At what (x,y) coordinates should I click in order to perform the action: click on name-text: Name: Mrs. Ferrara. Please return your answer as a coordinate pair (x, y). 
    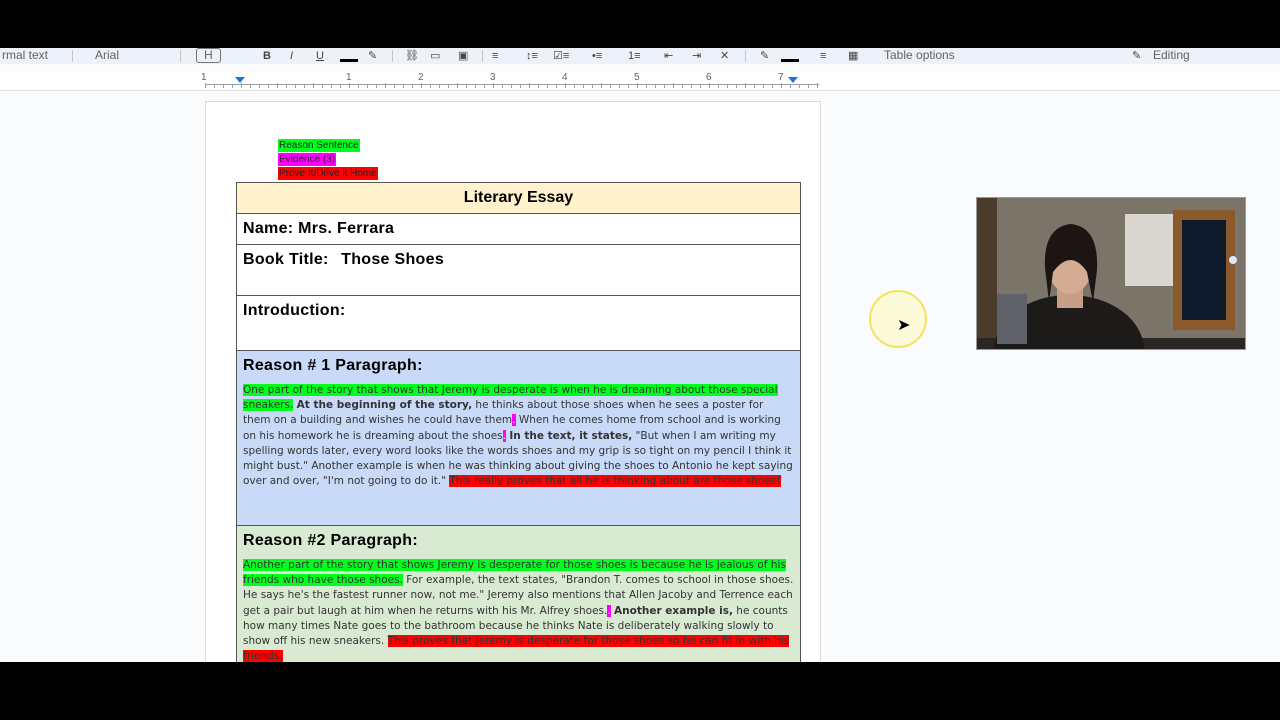
    Looking at the image, I should click on (319, 228).